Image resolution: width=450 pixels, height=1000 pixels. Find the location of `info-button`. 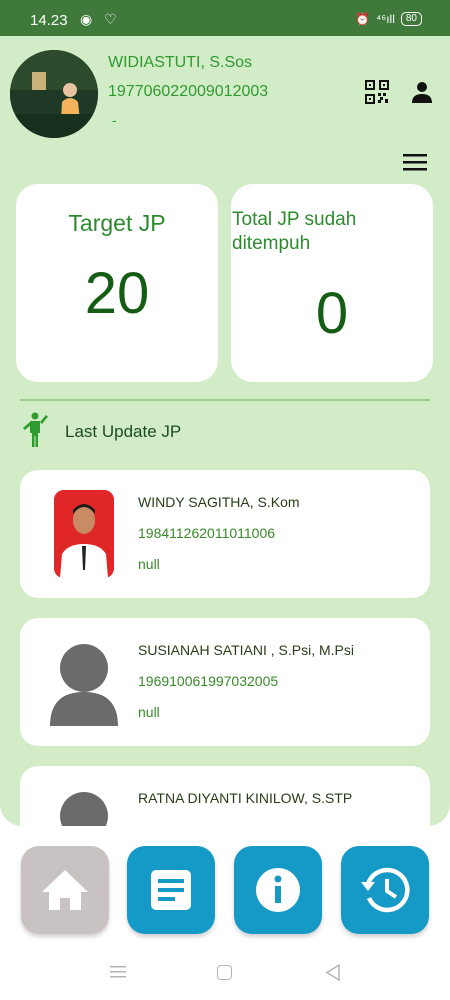

info-button is located at coordinates (278, 890).